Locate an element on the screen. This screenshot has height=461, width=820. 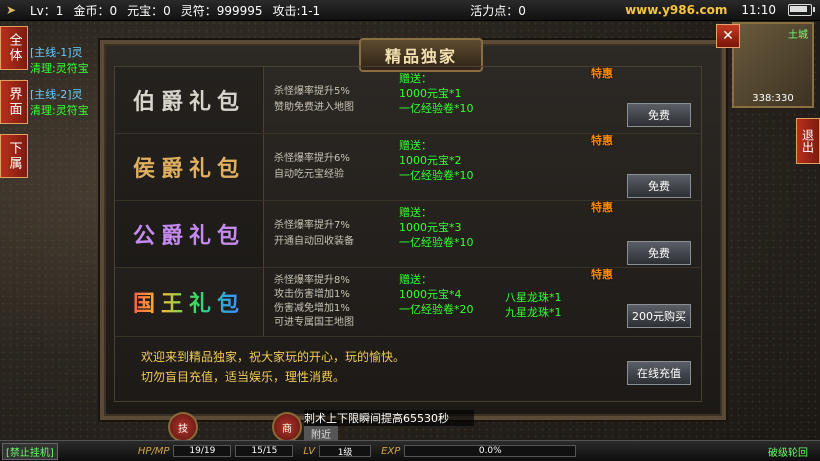
gift-item: 八星龙珠*1 is located at coordinates (533, 297).